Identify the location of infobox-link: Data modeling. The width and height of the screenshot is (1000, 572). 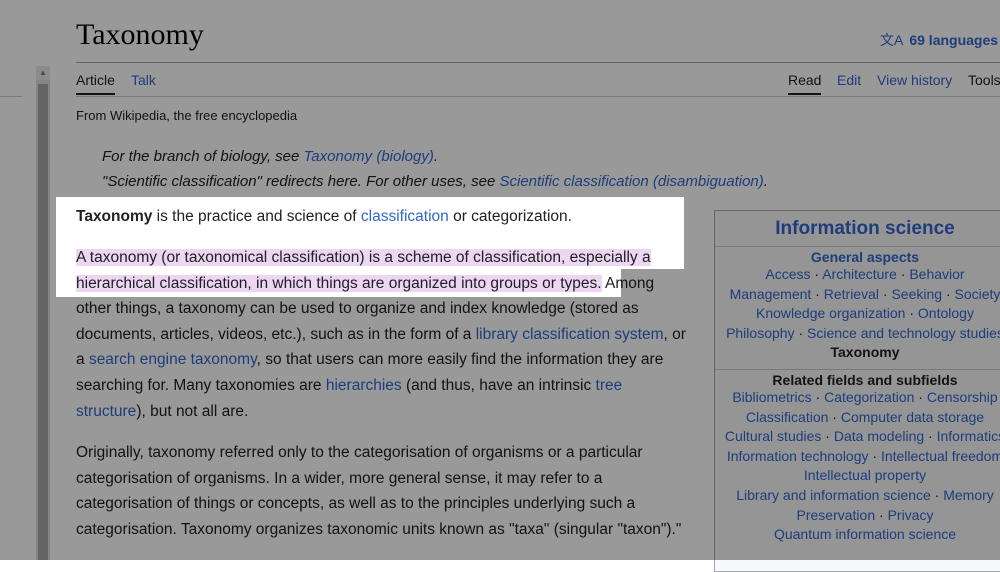
(879, 436).